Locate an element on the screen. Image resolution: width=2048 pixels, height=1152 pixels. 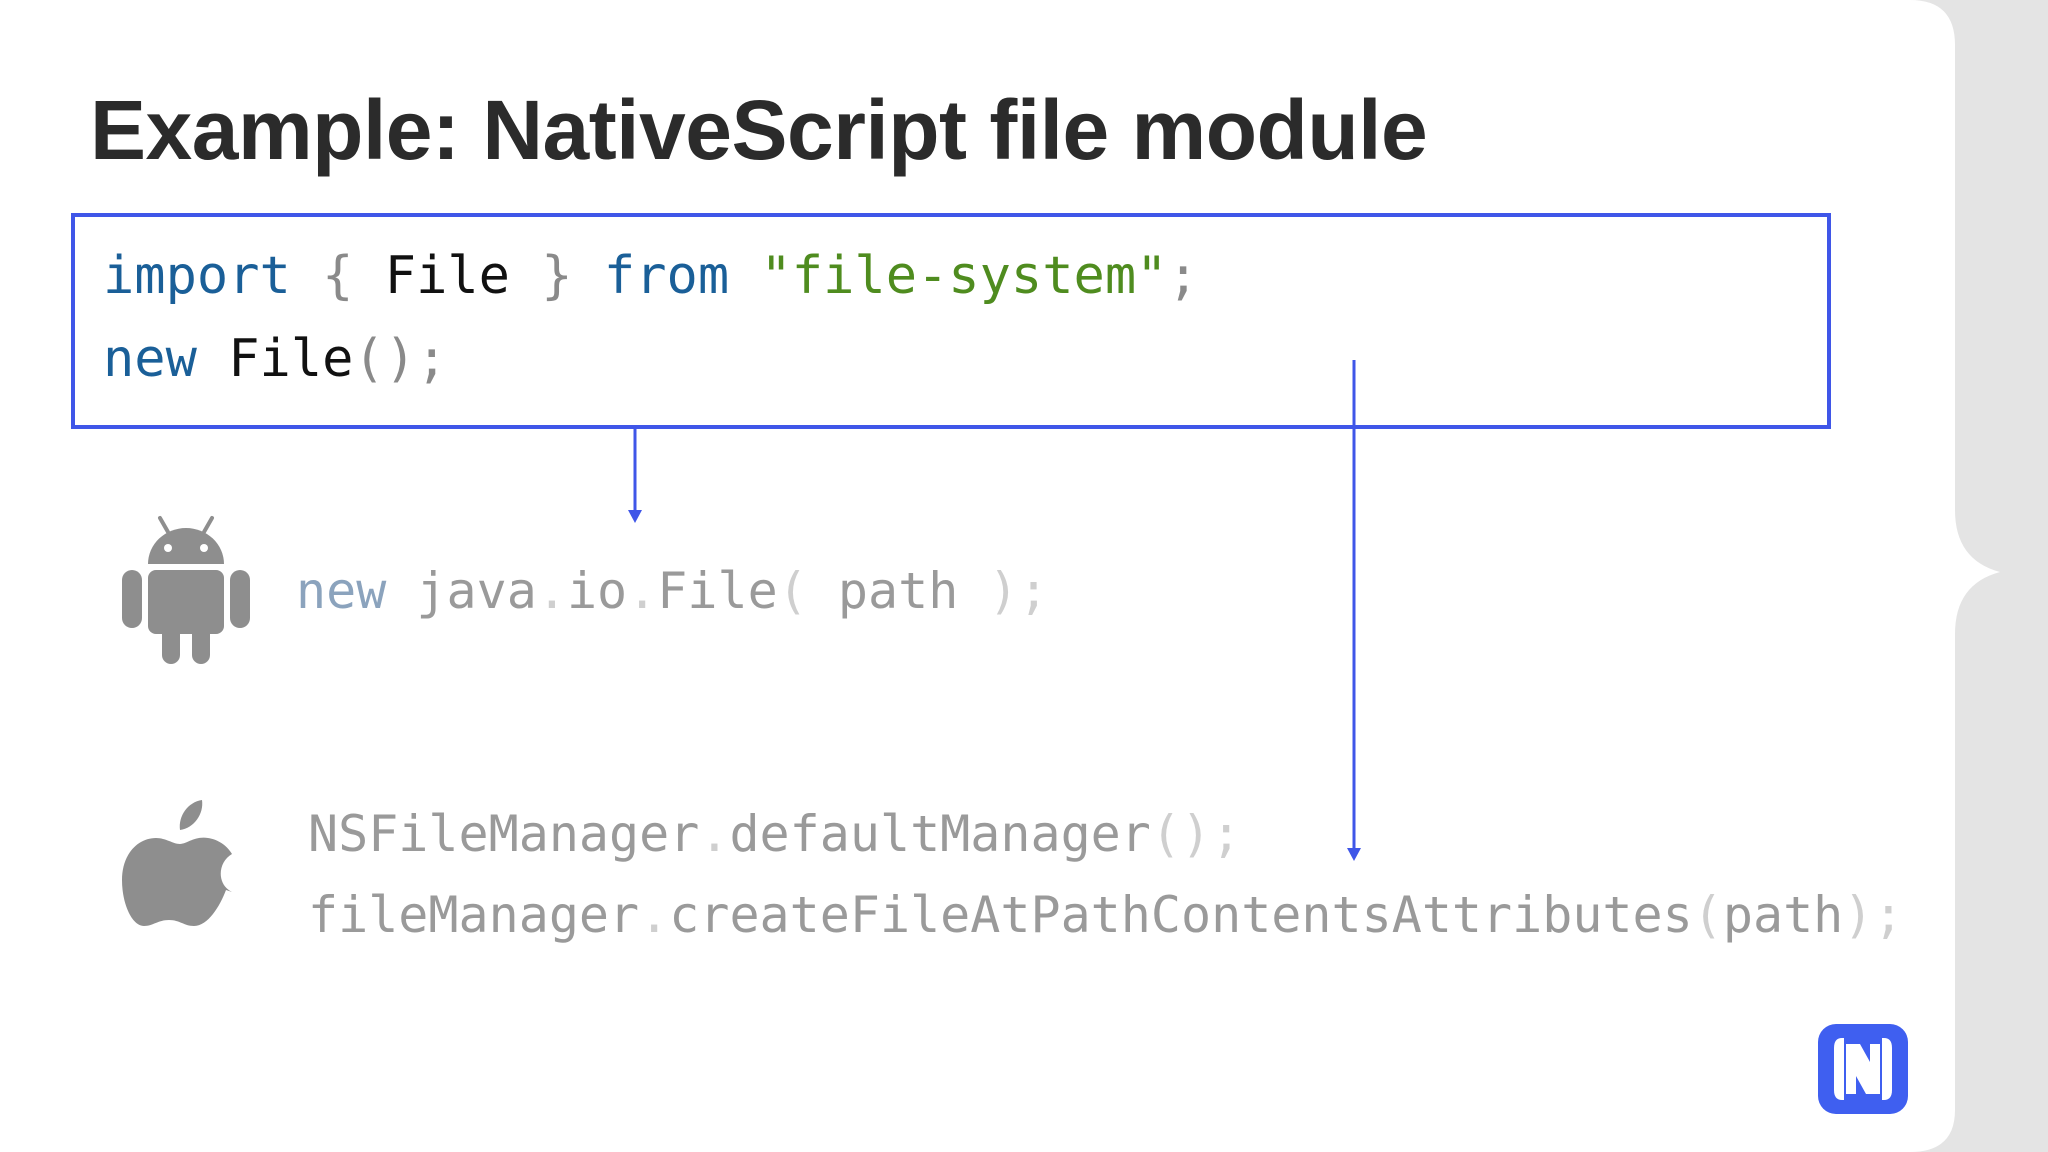
android-code-line: new java.io.File( path ); is located at coordinates (672, 591).